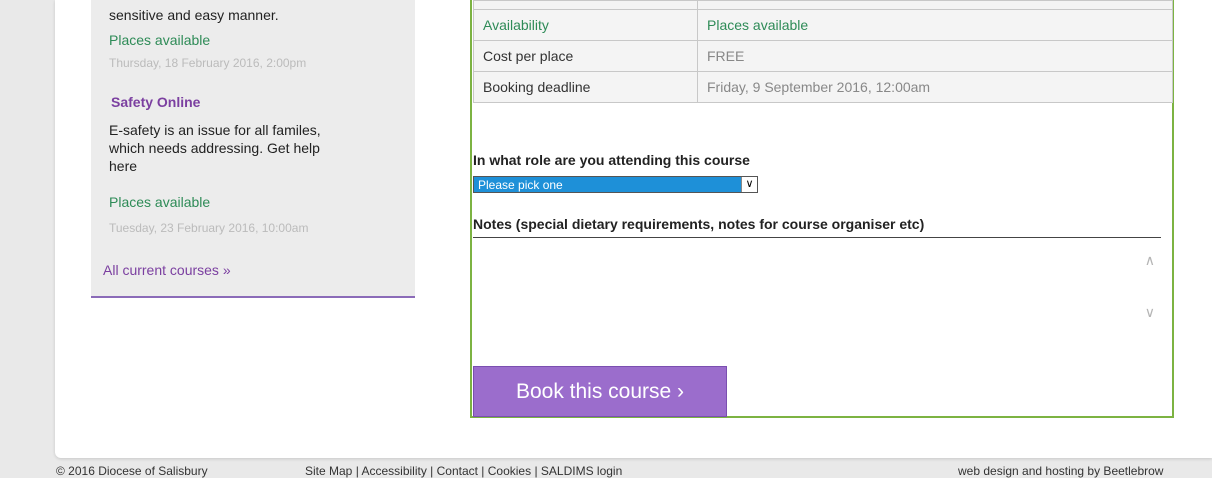 This screenshot has height=478, width=1212. What do you see at coordinates (194, 15) in the screenshot?
I see `course-description: sensitive and easy manner.` at bounding box center [194, 15].